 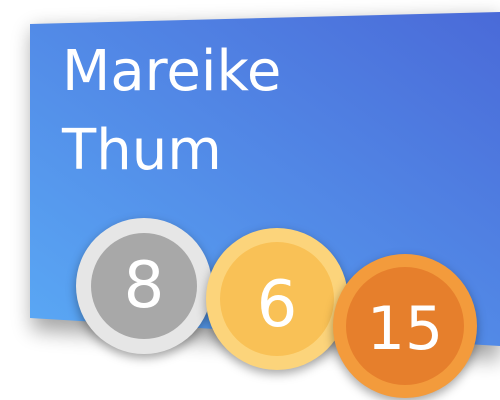 I want to click on first-name: Mareike, so click(x=172, y=71).